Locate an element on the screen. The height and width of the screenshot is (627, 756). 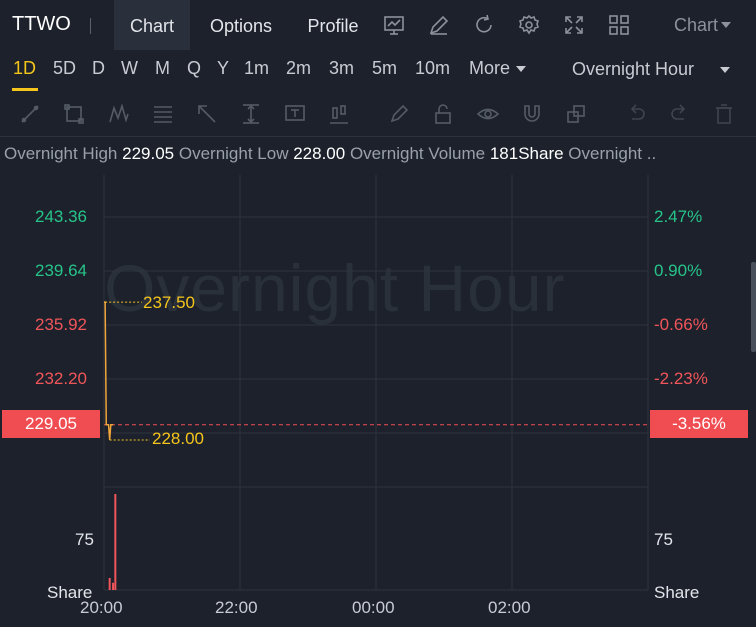
timeframe-y: Y is located at coordinates (223, 68).